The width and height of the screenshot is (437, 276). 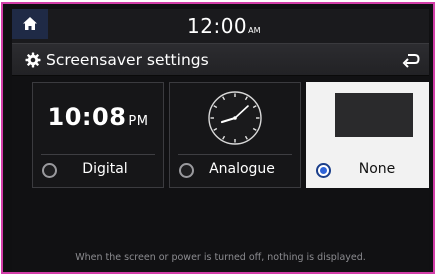 What do you see at coordinates (87, 117) in the screenshot?
I see `digital-preview-hours: 10:08` at bounding box center [87, 117].